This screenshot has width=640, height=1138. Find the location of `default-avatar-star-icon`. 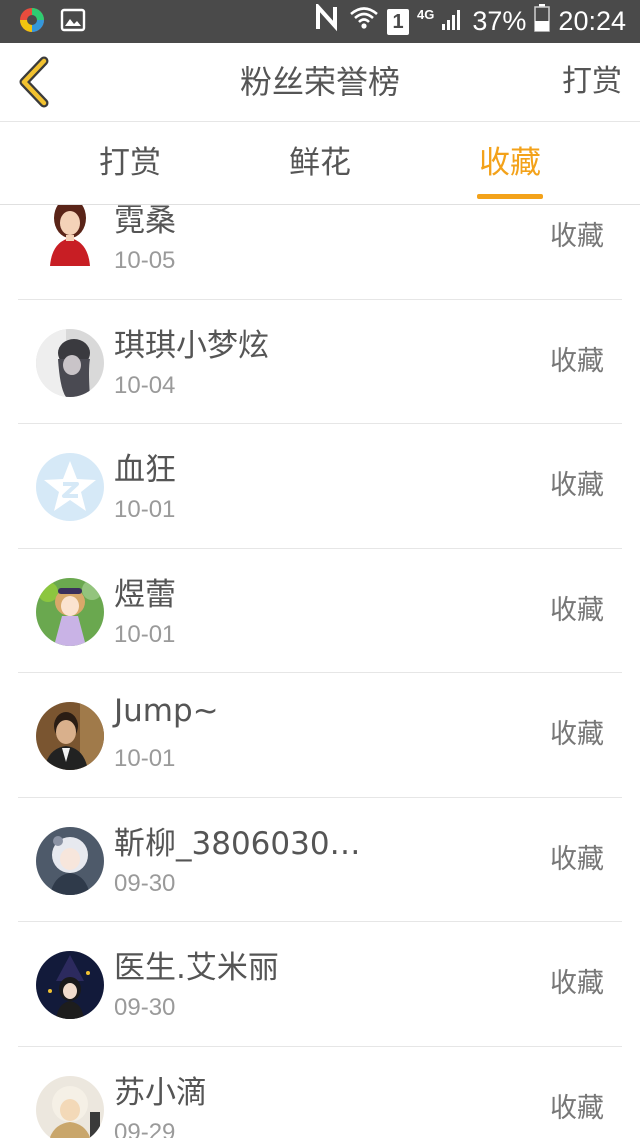

default-avatar-star-icon is located at coordinates (70, 487).